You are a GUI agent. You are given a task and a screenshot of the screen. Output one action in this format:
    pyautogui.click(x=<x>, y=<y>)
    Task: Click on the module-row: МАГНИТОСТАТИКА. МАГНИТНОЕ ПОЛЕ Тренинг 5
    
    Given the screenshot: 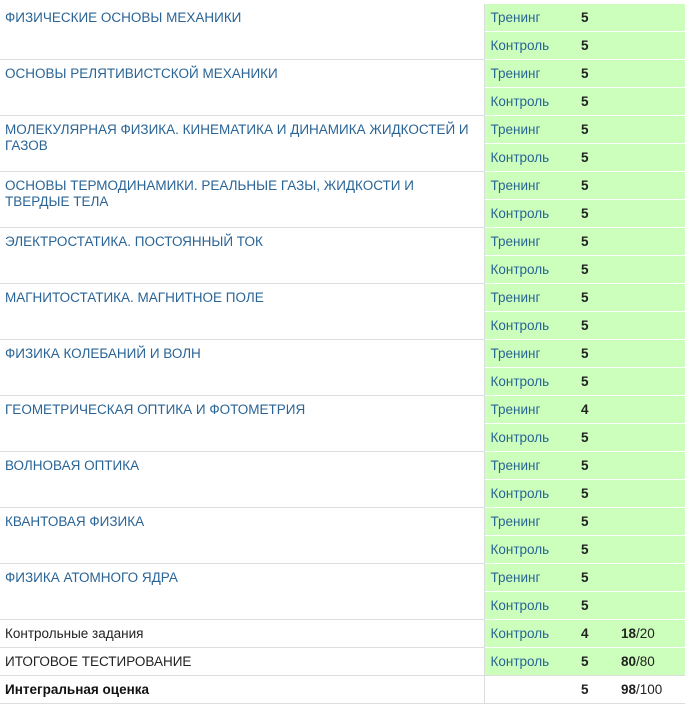 What is the action you would take?
    pyautogui.click(x=342, y=311)
    